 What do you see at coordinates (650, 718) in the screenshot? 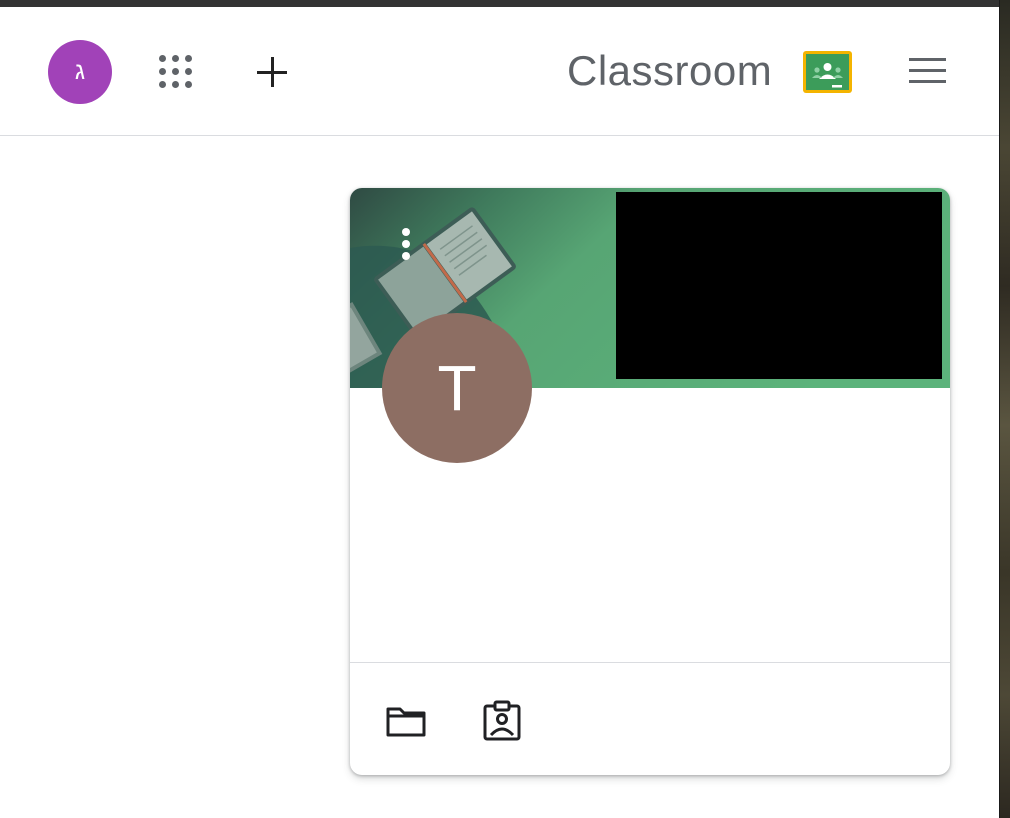
I see `card-footer` at bounding box center [650, 718].